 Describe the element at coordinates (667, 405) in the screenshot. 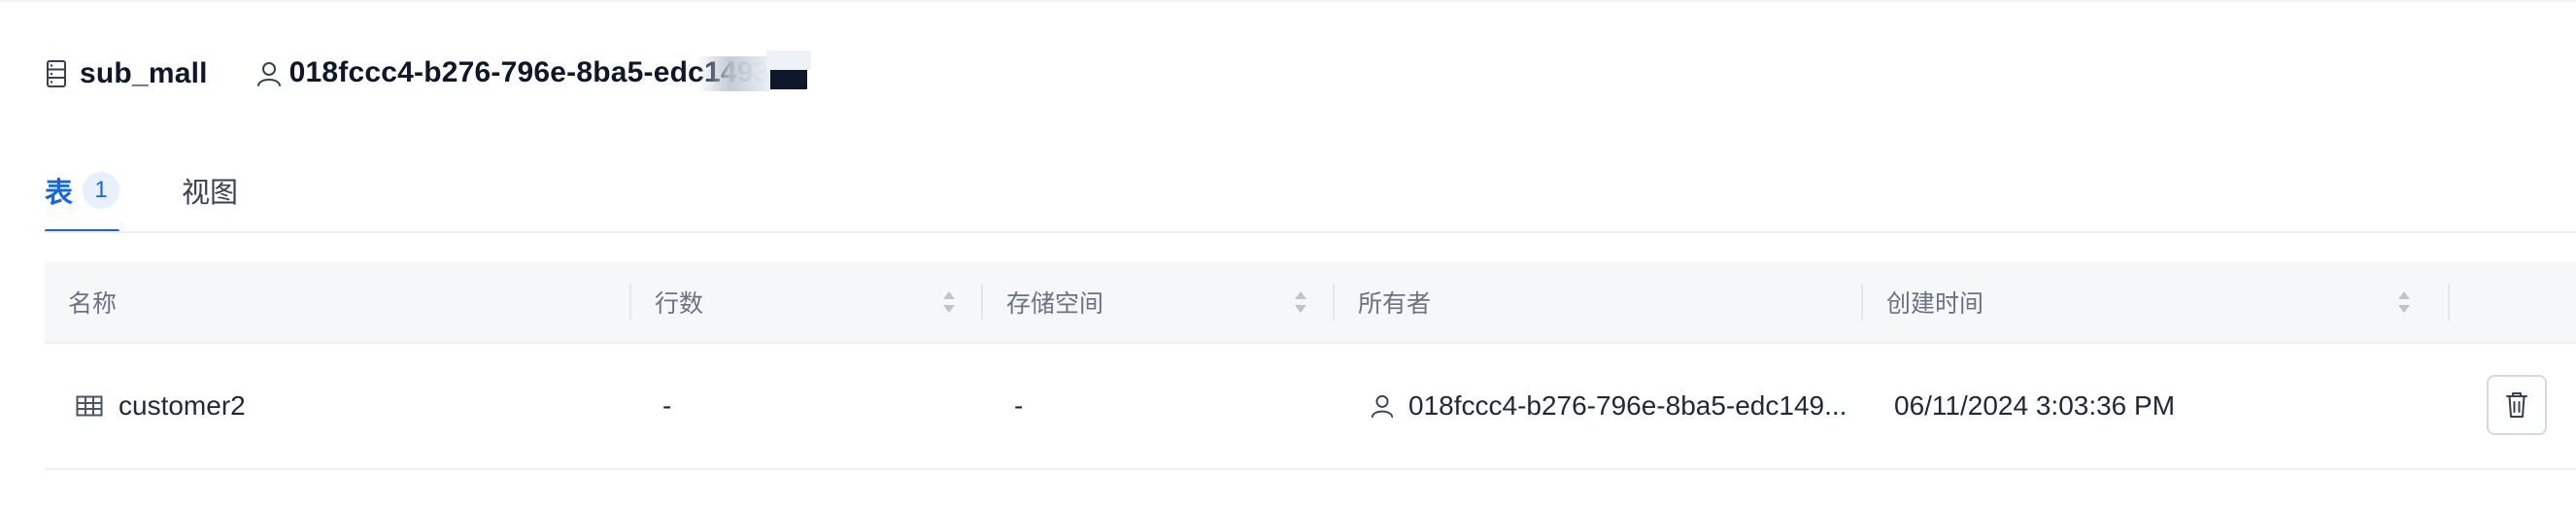

I see `row-count-cell: -` at that location.